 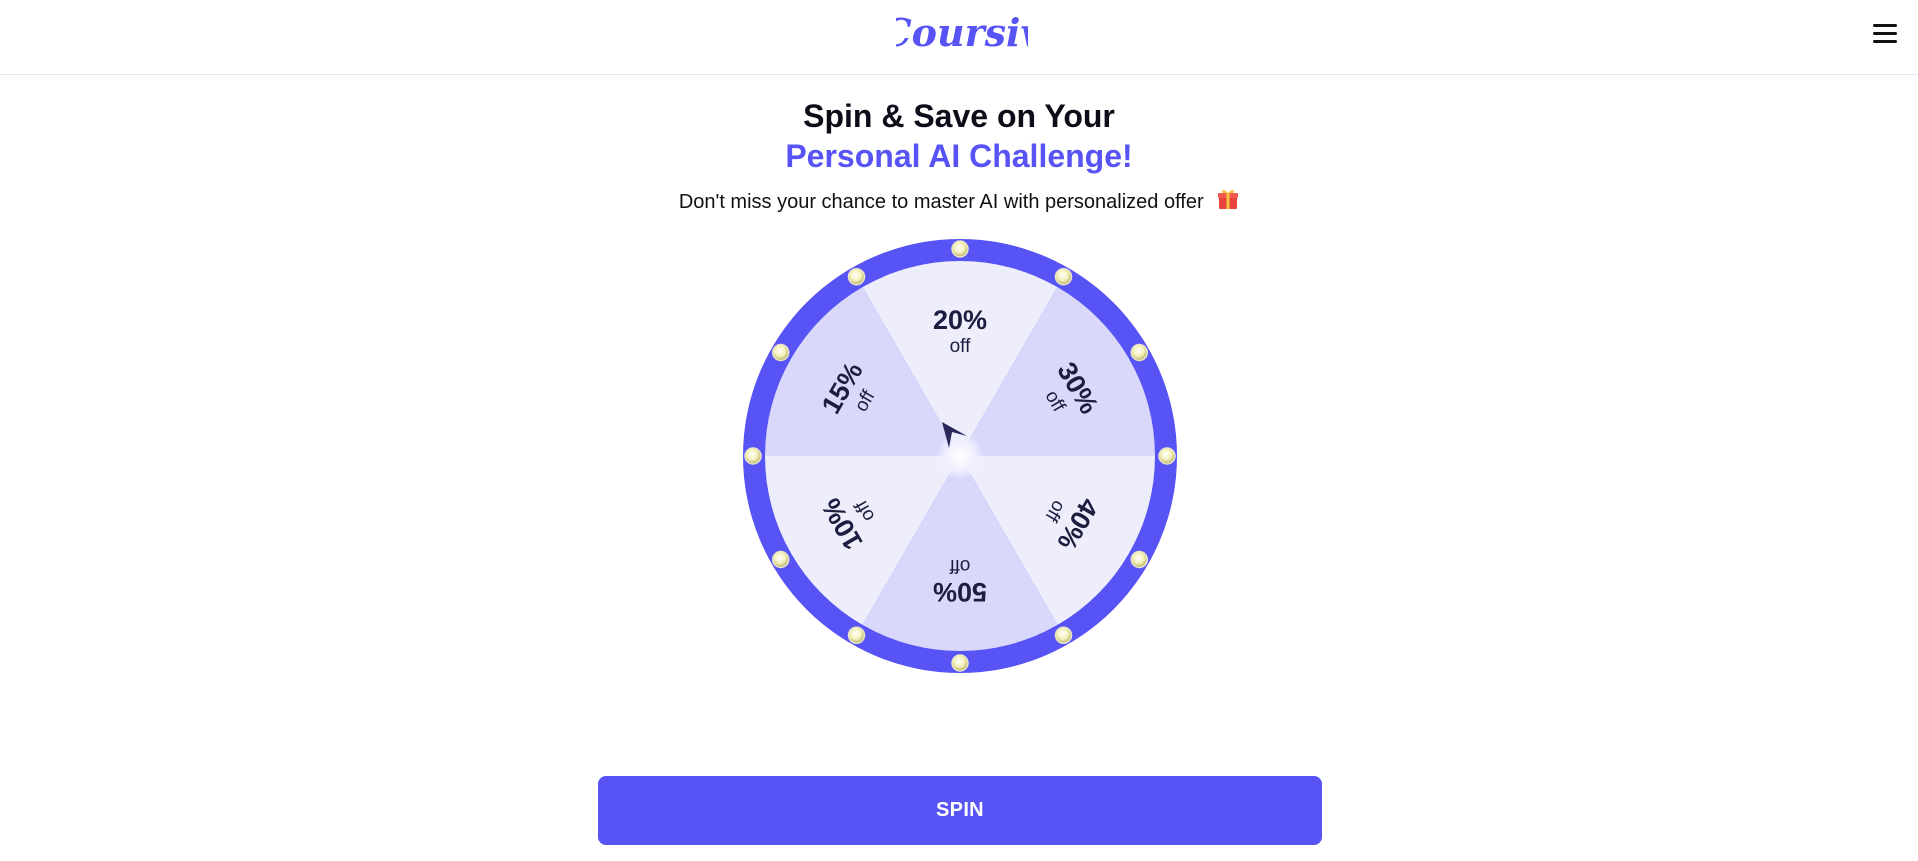 I want to click on spin-button: SPIN, so click(x=960, y=810).